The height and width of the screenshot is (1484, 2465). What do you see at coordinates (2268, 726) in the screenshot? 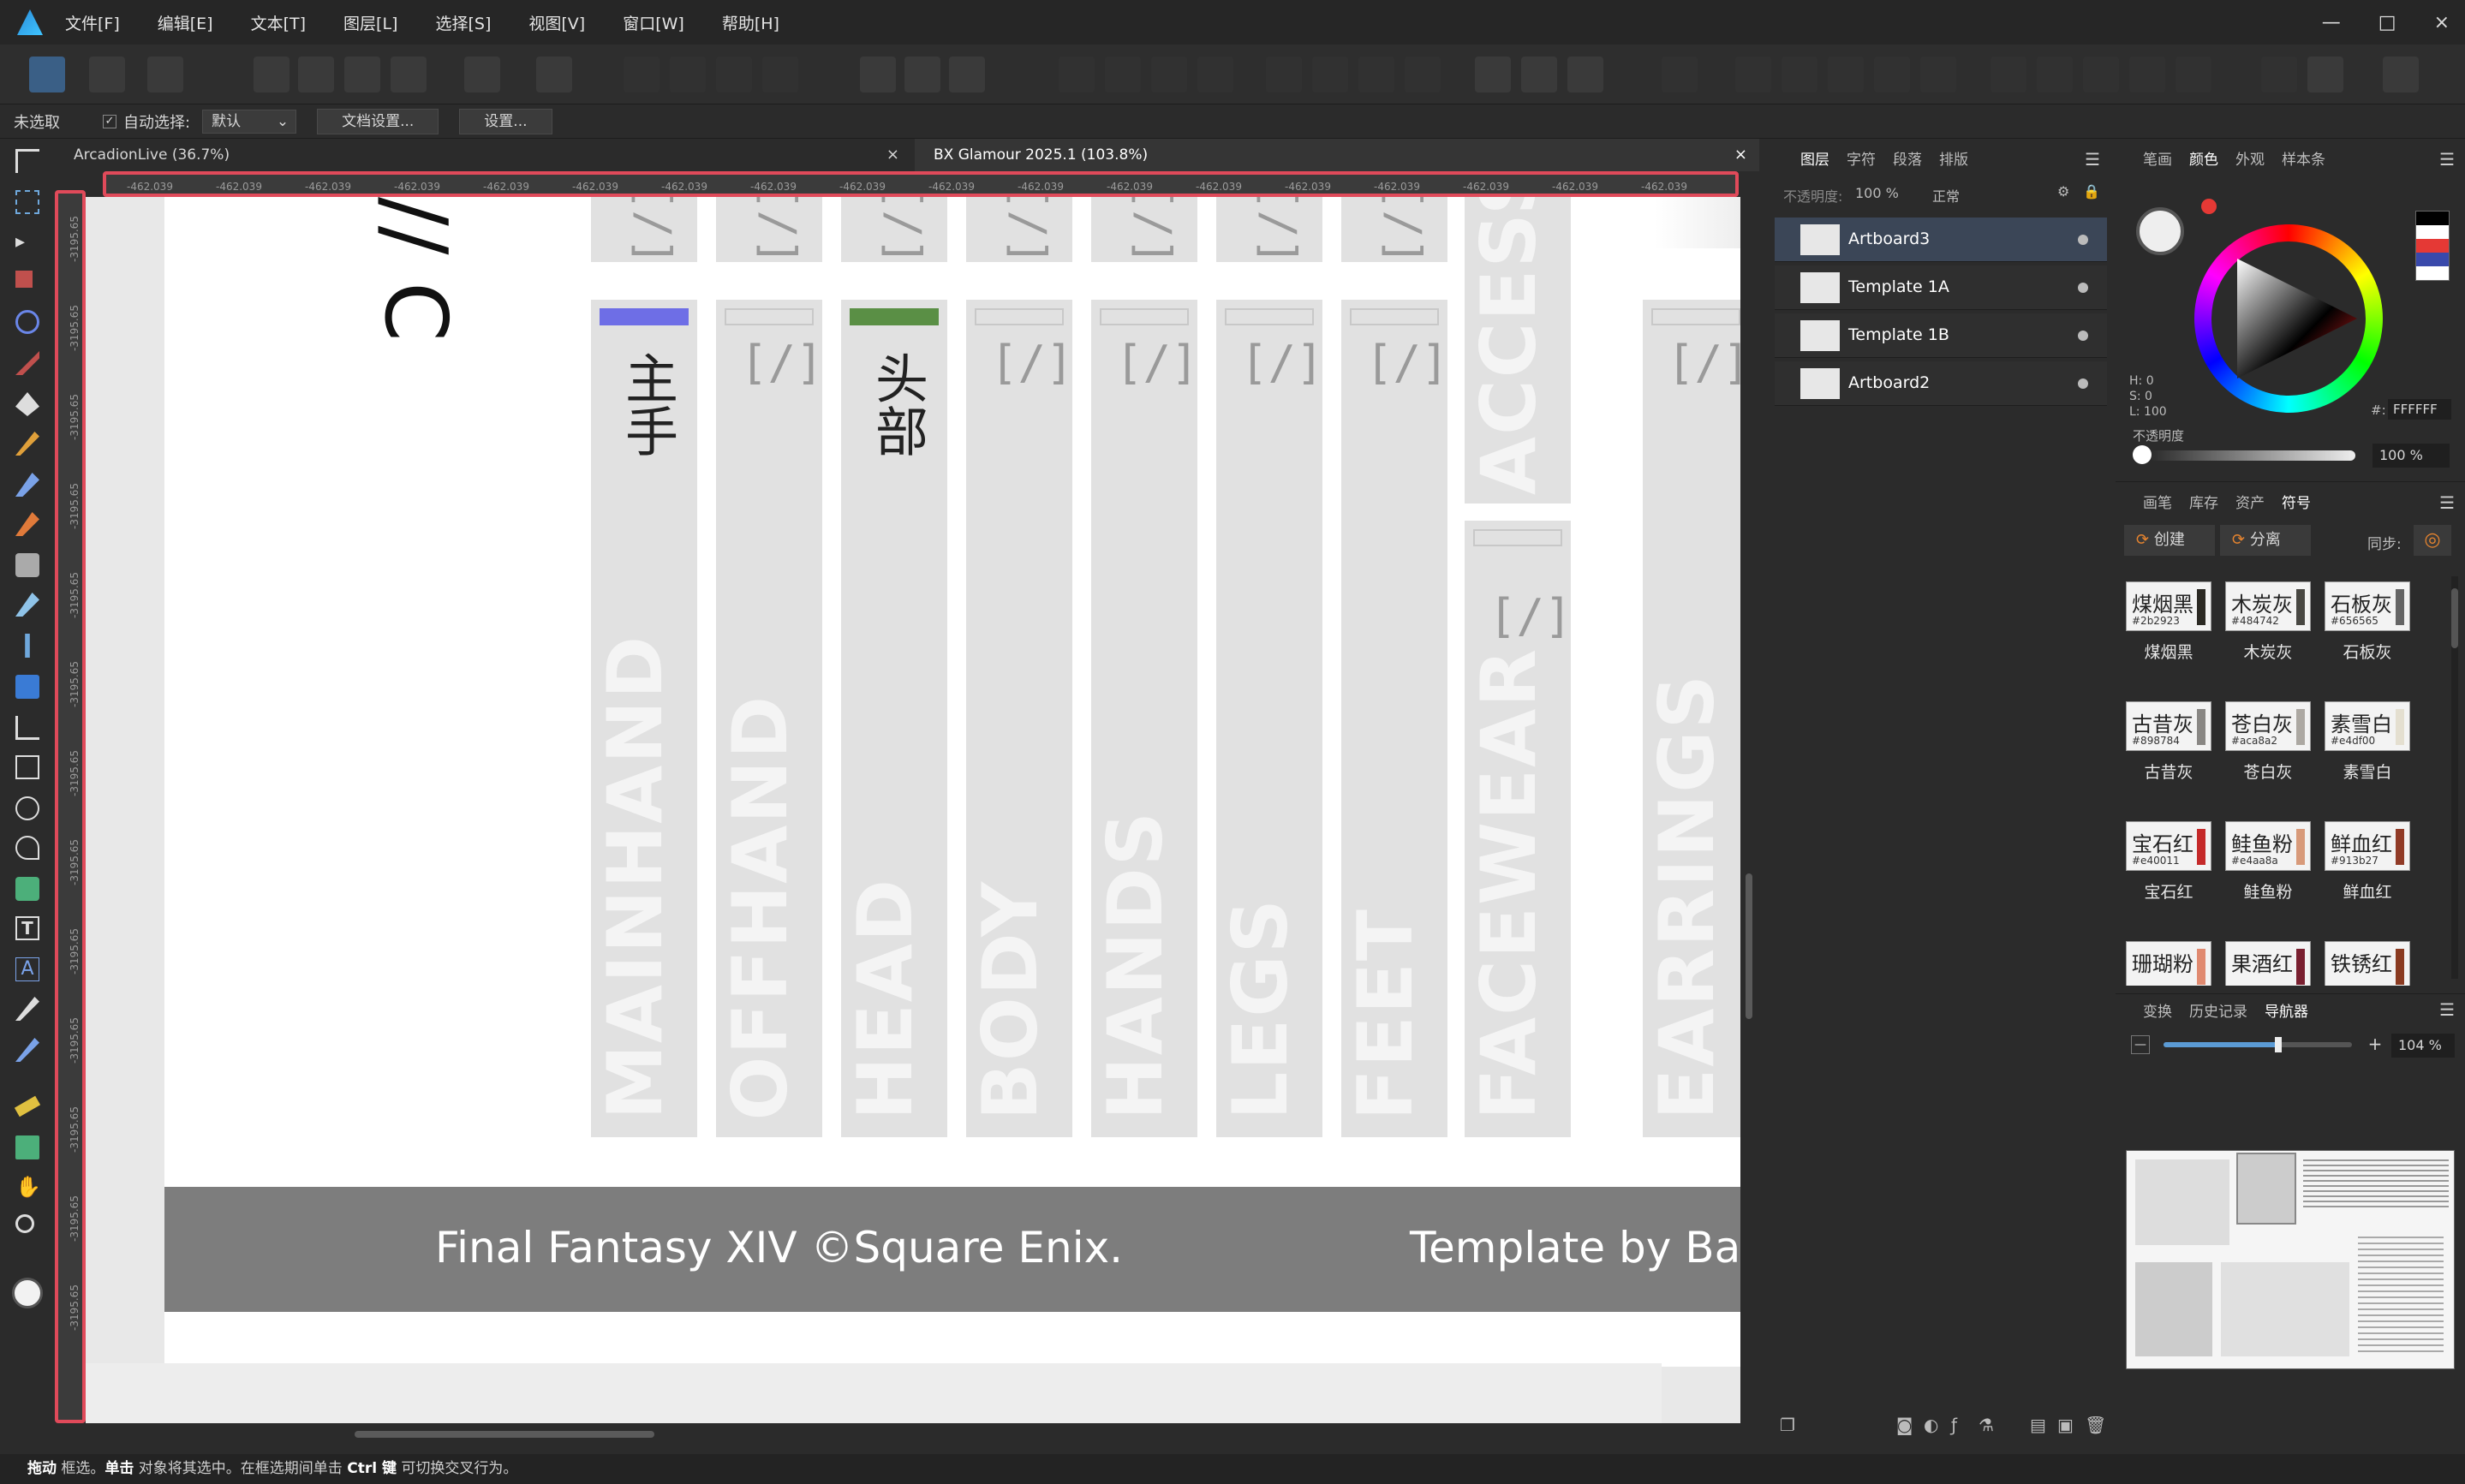
I see `symbol-swatch: 苍白灰 #aca8a2` at bounding box center [2268, 726].